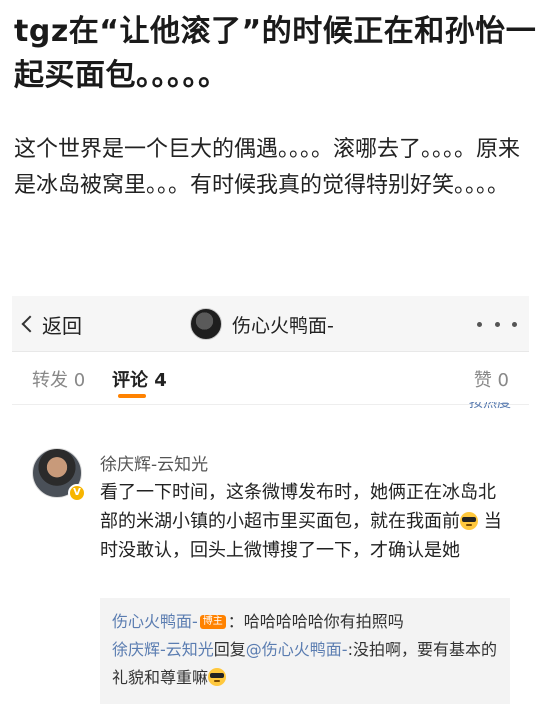 This screenshot has height=709, width=549. What do you see at coordinates (315, 621) in the screenshot?
I see `reply-text: ：哈哈哈哈哈你有拍照吗` at bounding box center [315, 621].